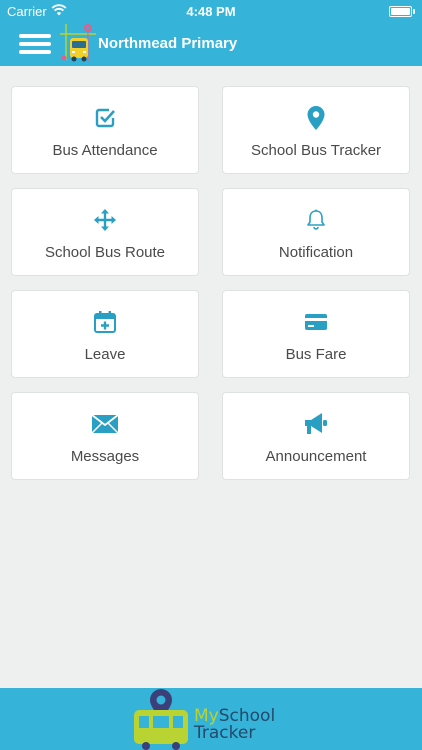 The width and height of the screenshot is (422, 750). I want to click on footer-bar: MySchool Tracker, so click(211, 719).